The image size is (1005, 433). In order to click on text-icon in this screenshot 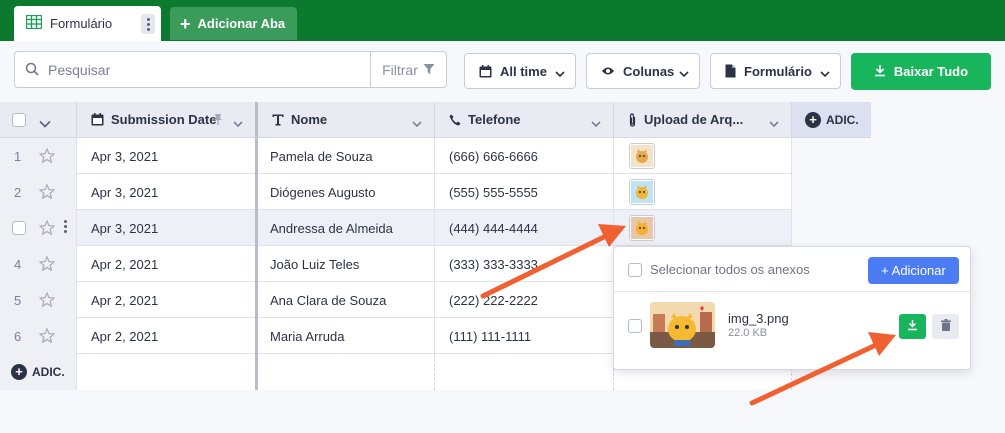, I will do `click(278, 120)`.